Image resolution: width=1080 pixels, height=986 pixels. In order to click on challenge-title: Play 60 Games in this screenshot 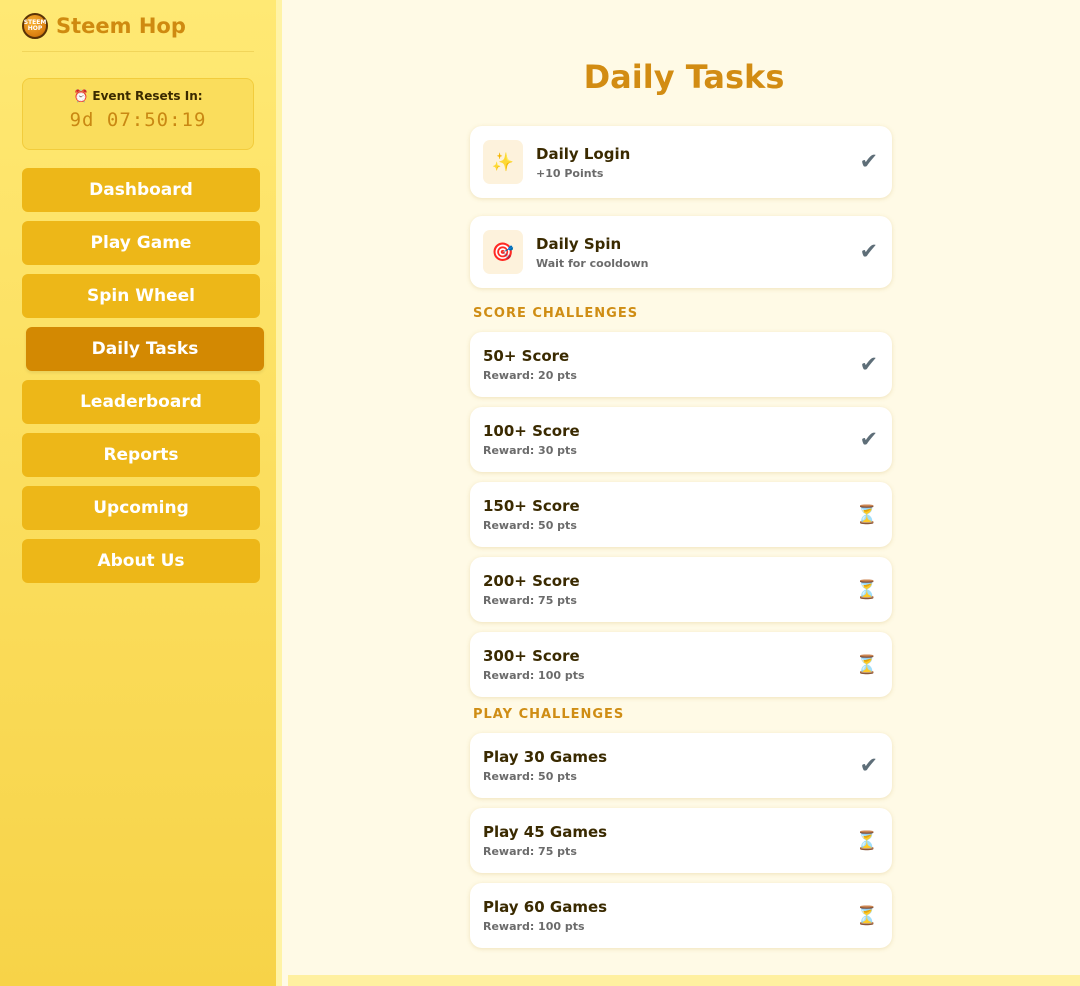, I will do `click(545, 907)`.